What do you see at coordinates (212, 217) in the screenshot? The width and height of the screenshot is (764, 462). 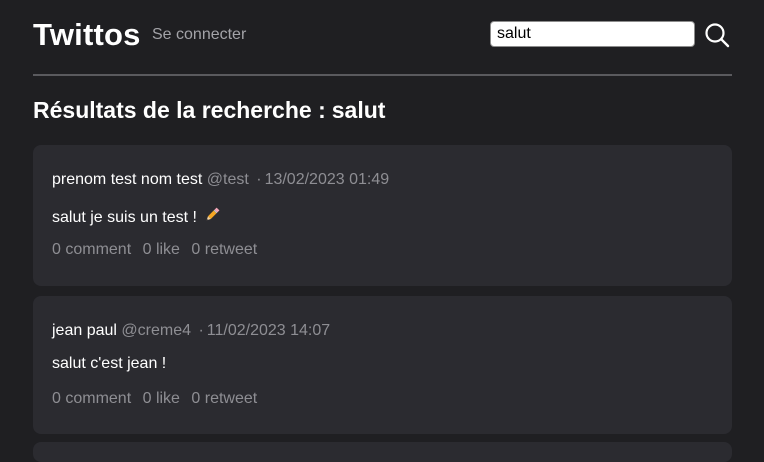 I see `pencil-icon` at bounding box center [212, 217].